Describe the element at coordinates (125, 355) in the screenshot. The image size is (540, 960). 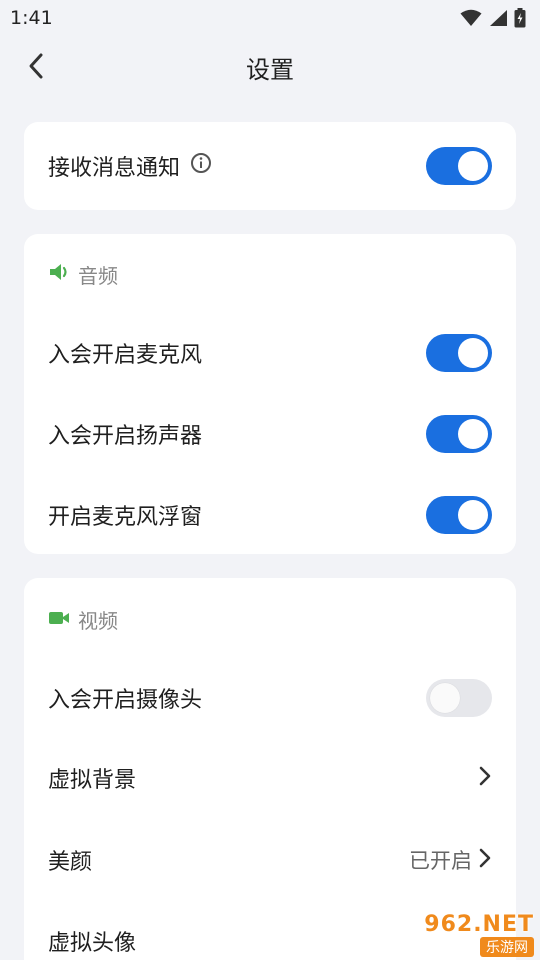
I see `mic-on-join-label: 入会开启麦克风` at that location.